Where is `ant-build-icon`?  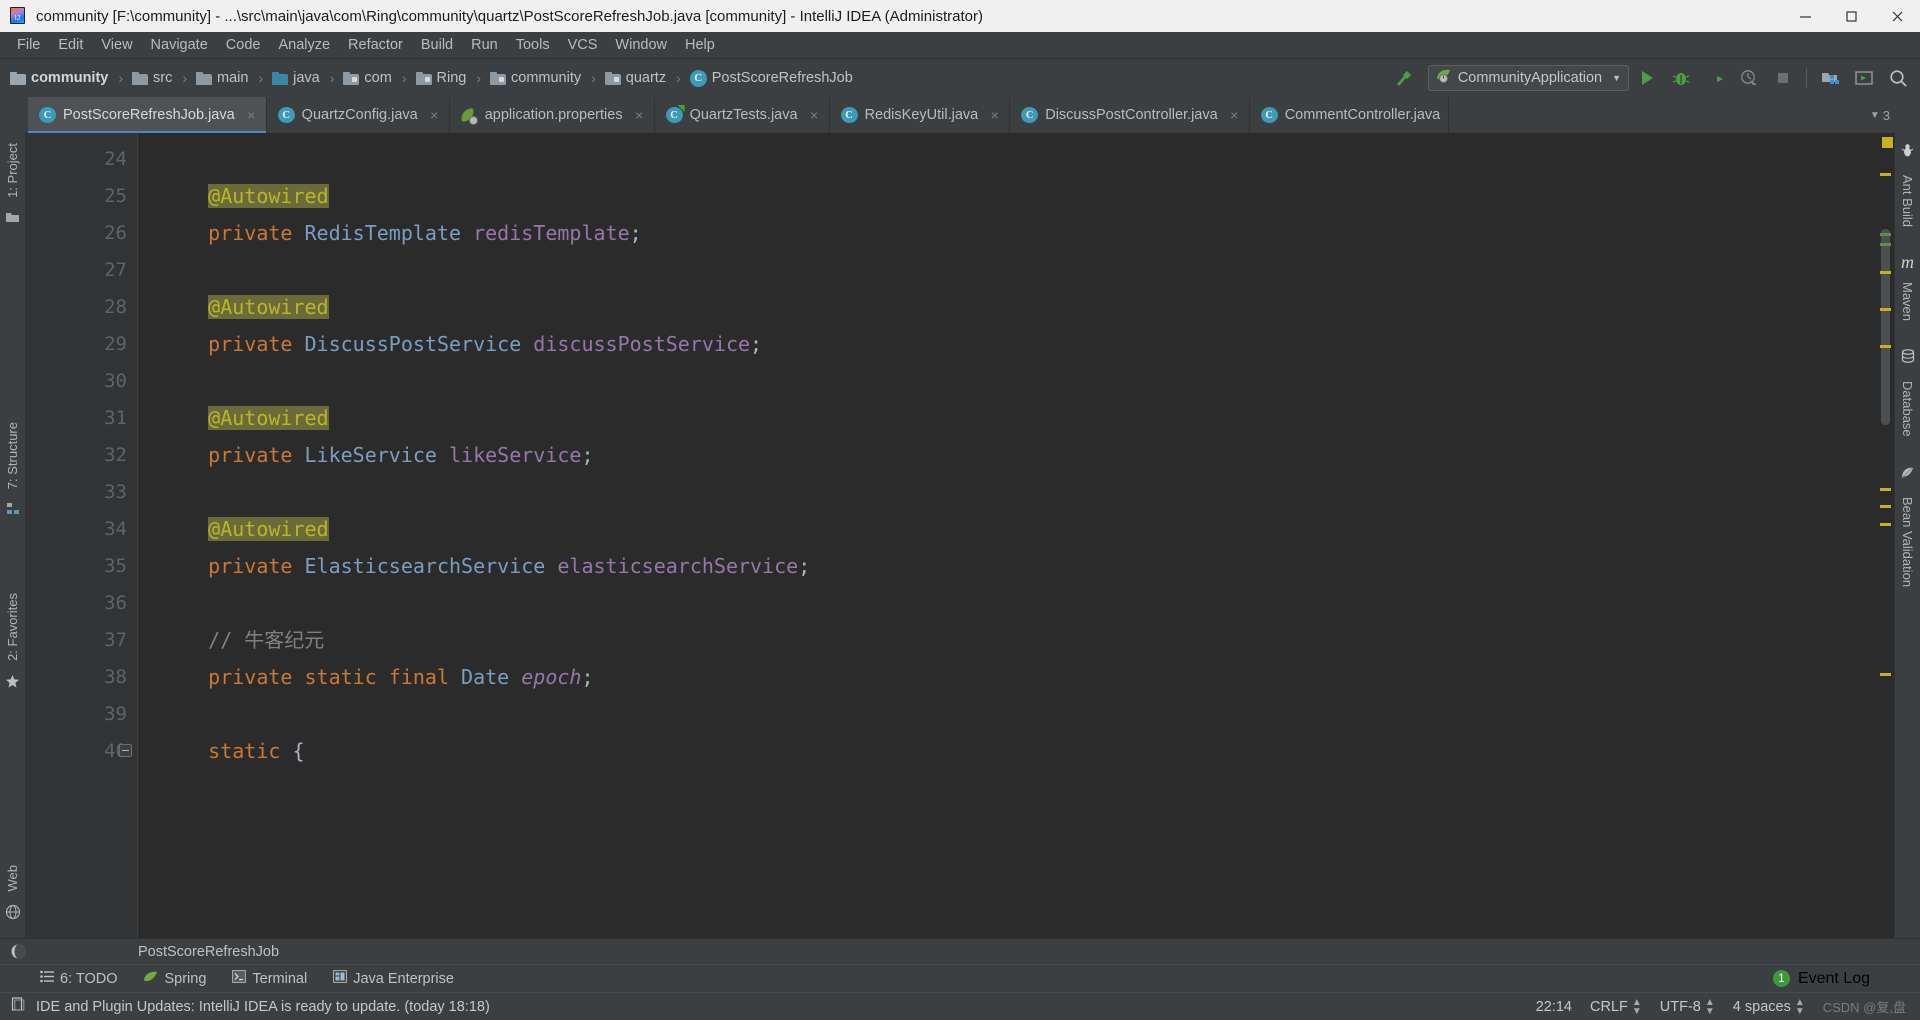 ant-build-icon is located at coordinates (1907, 153).